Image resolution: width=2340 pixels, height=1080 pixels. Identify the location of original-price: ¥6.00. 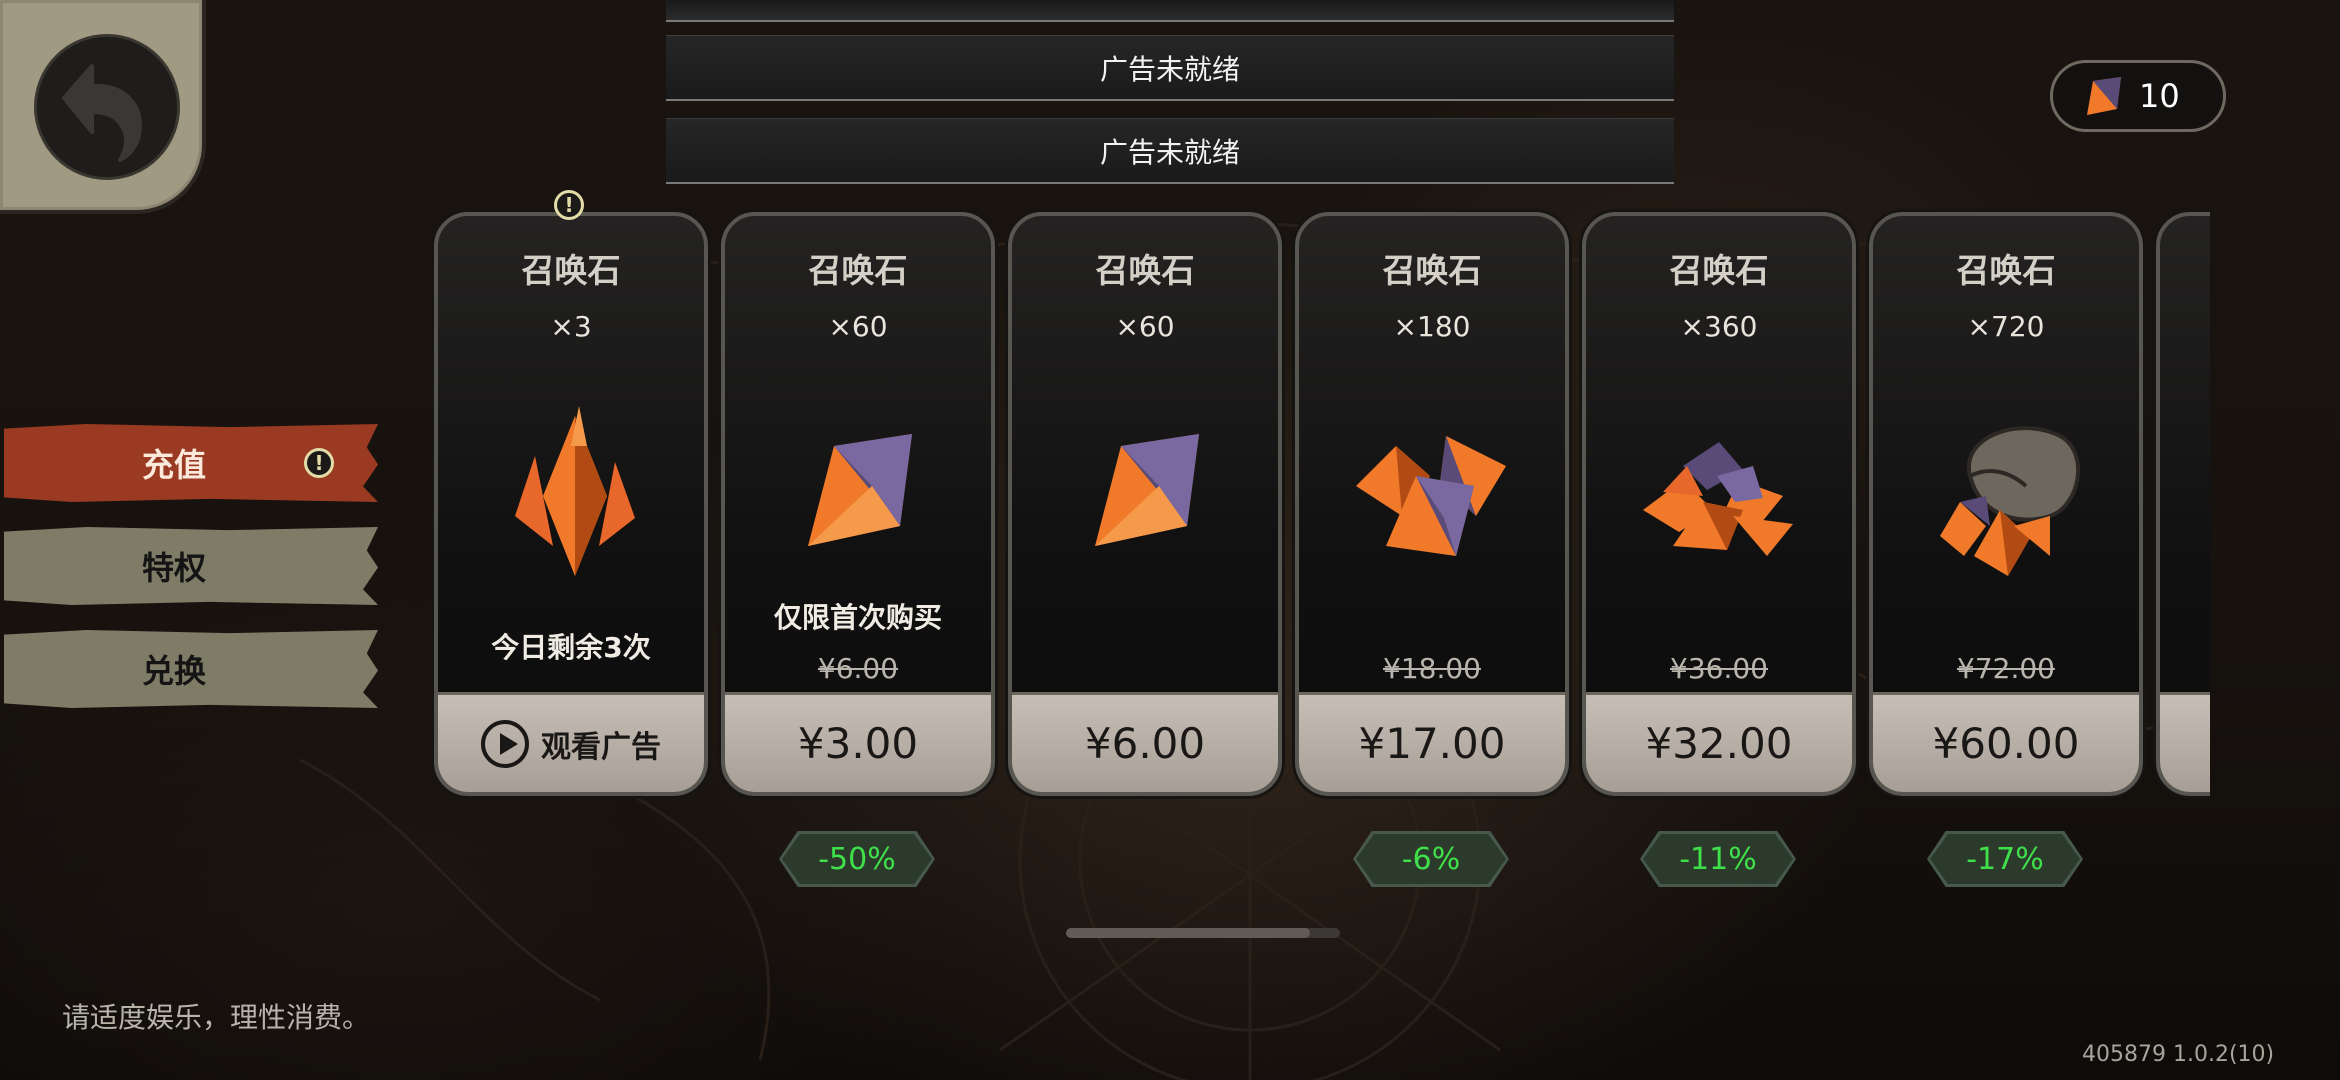
(858, 668).